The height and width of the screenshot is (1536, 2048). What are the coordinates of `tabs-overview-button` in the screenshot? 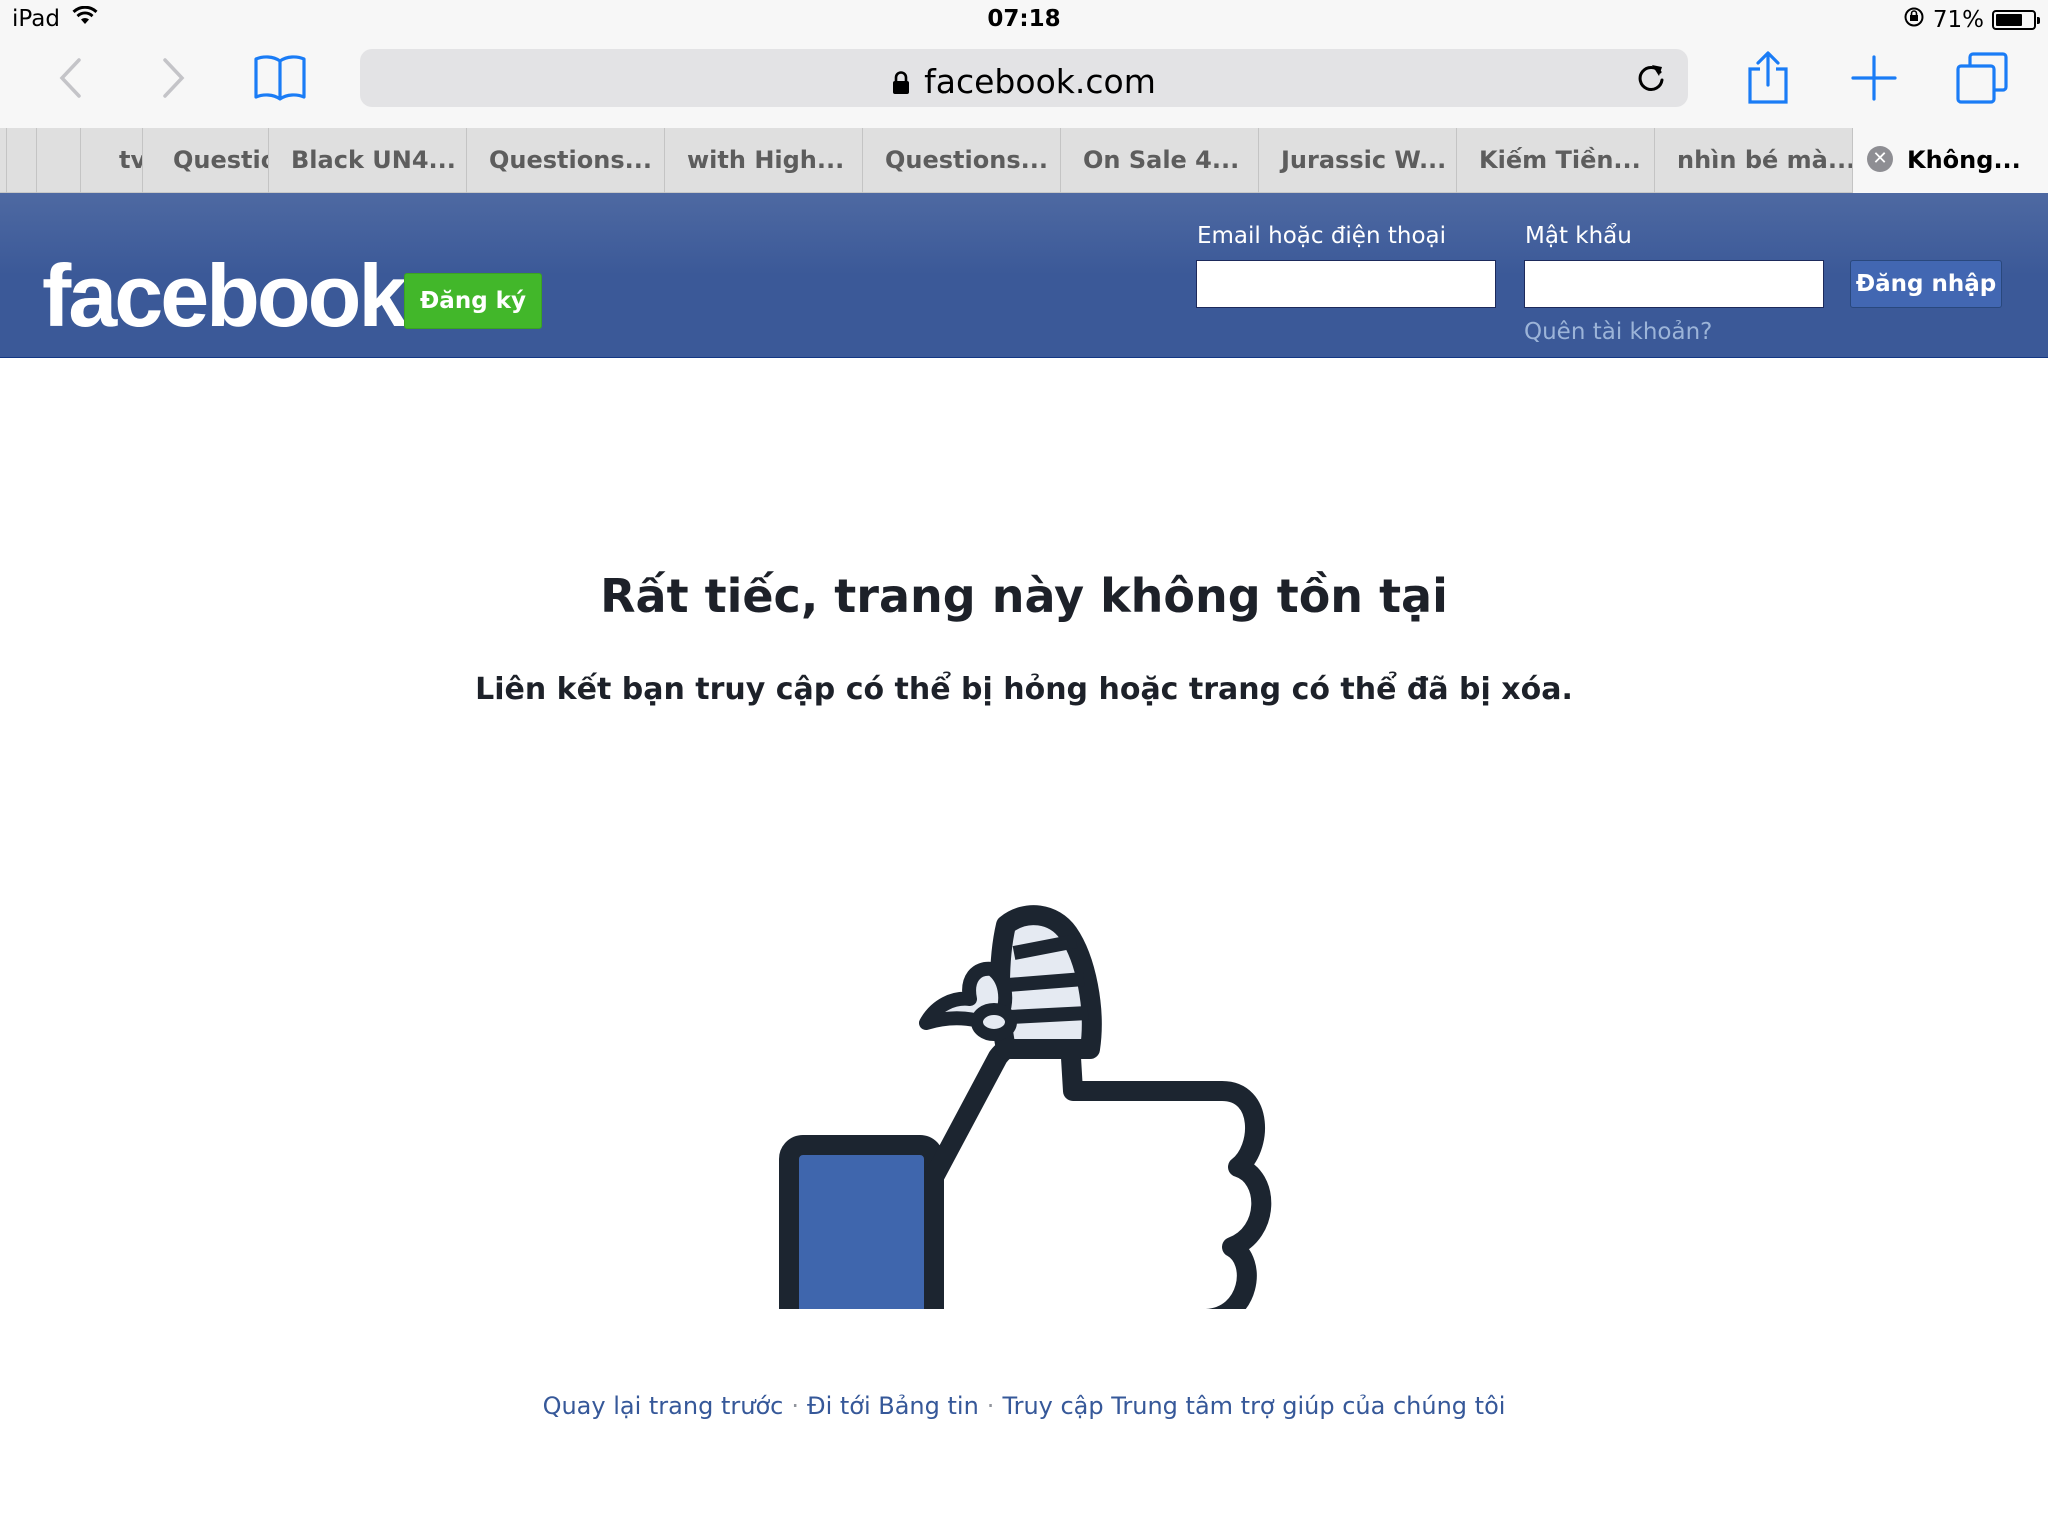 It's located at (1982, 80).